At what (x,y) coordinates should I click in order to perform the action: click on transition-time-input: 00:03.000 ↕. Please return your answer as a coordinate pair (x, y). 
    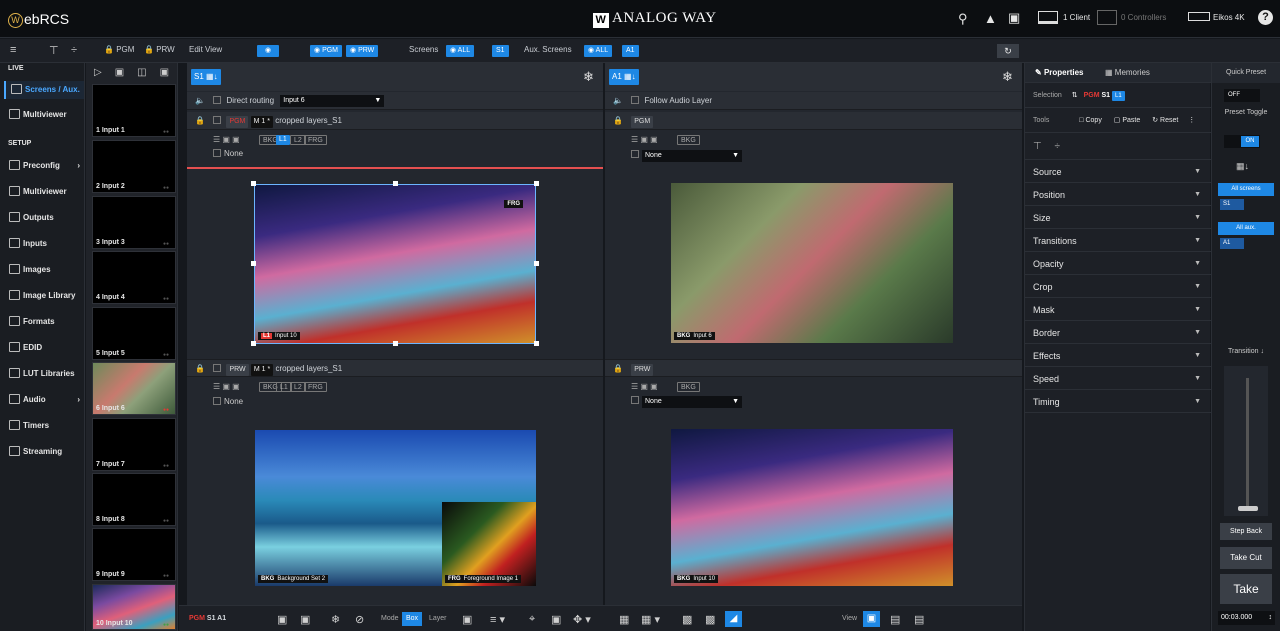
    Looking at the image, I should click on (1246, 618).